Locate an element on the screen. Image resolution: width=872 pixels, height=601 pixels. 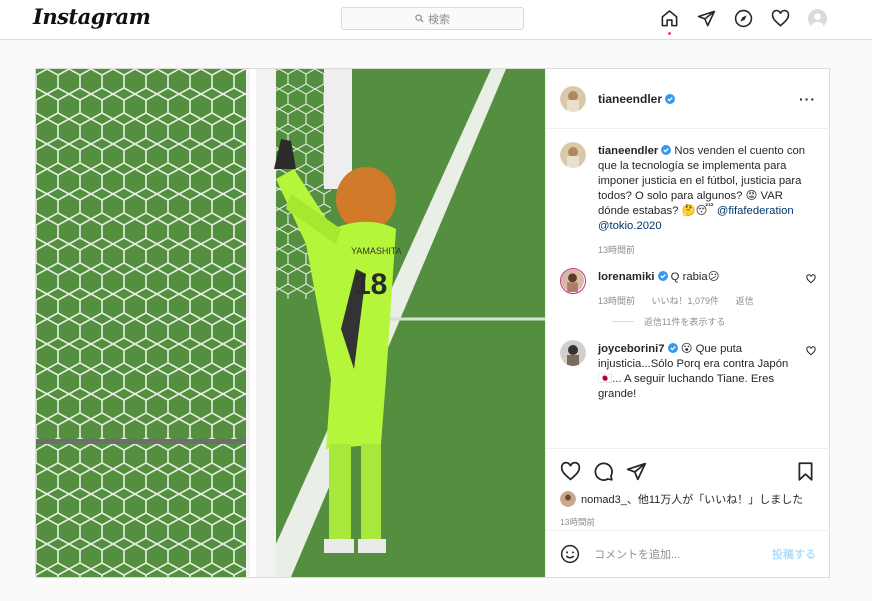
jersey-name: YAMASHITA is located at coordinates (376, 251).